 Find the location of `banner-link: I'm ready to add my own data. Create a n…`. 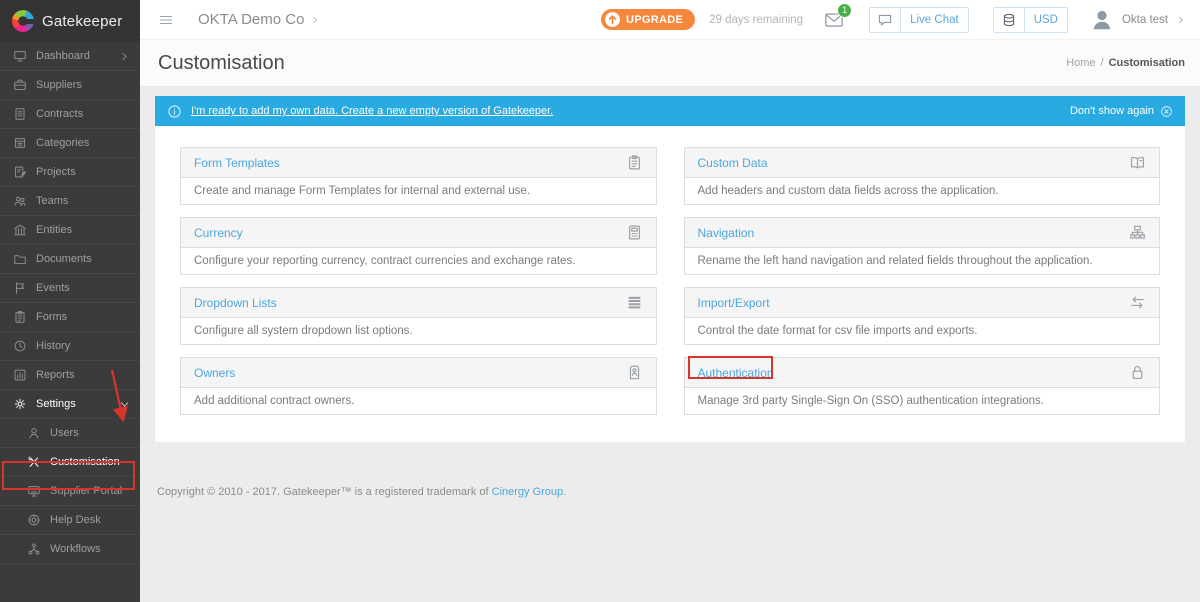

banner-link: I'm ready to add my own data. Create a n… is located at coordinates (372, 111).